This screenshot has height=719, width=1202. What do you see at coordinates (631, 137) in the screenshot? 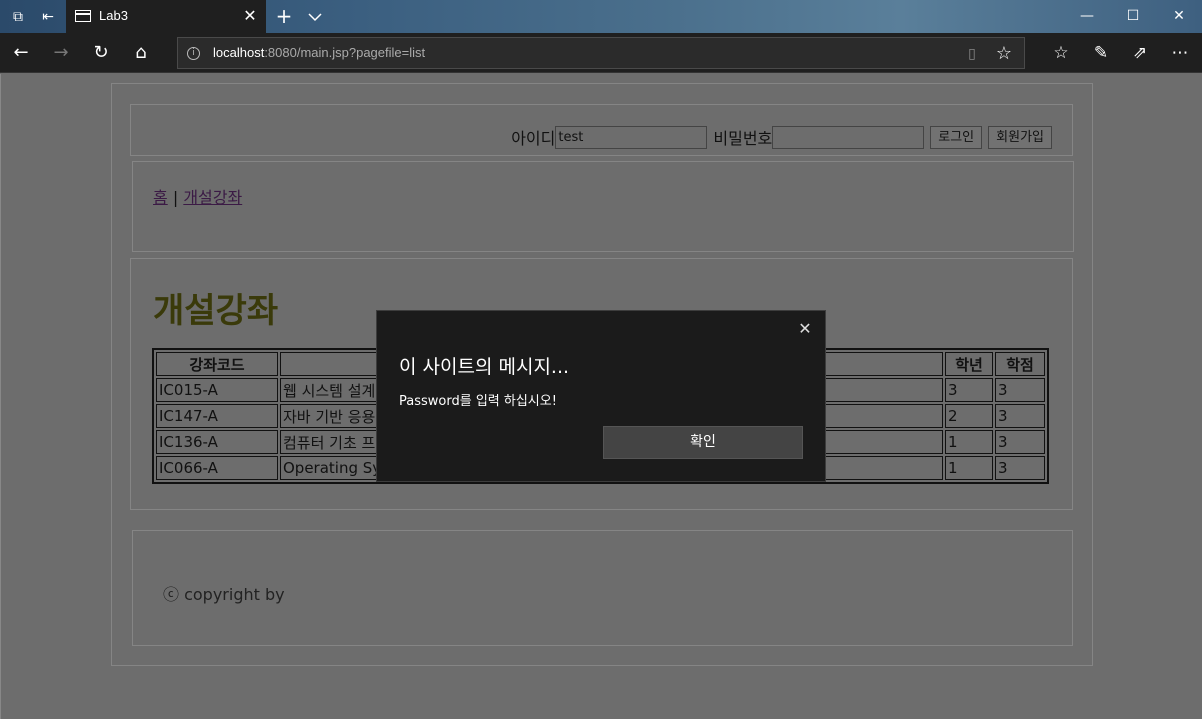
I see `id-input` at bounding box center [631, 137].